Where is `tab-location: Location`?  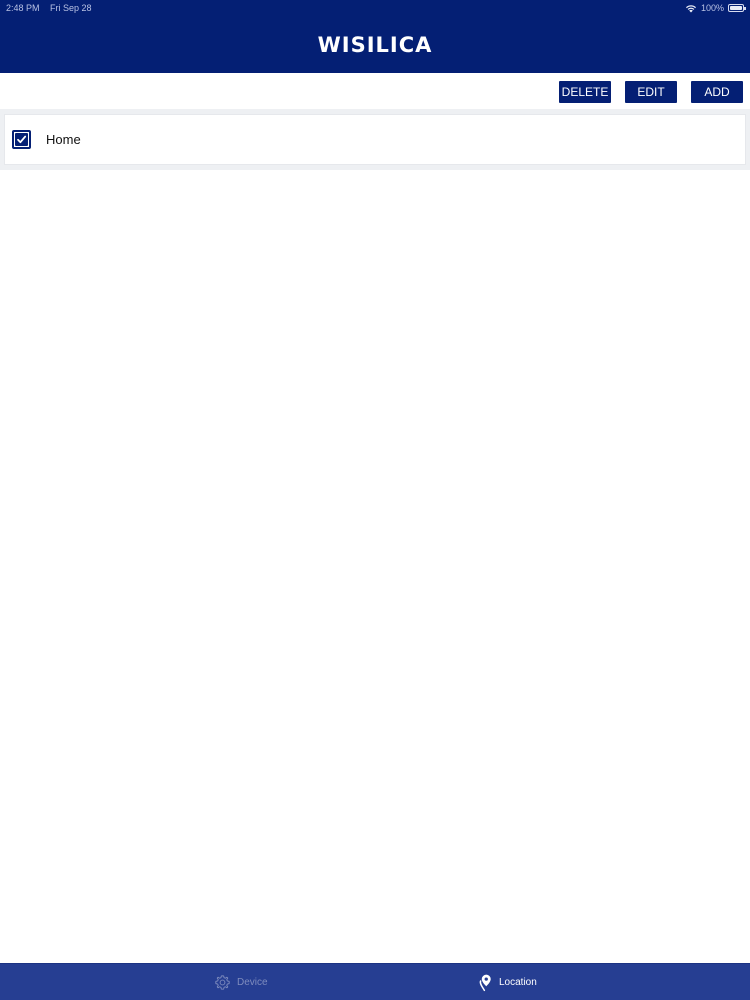
tab-location: Location is located at coordinates (507, 982).